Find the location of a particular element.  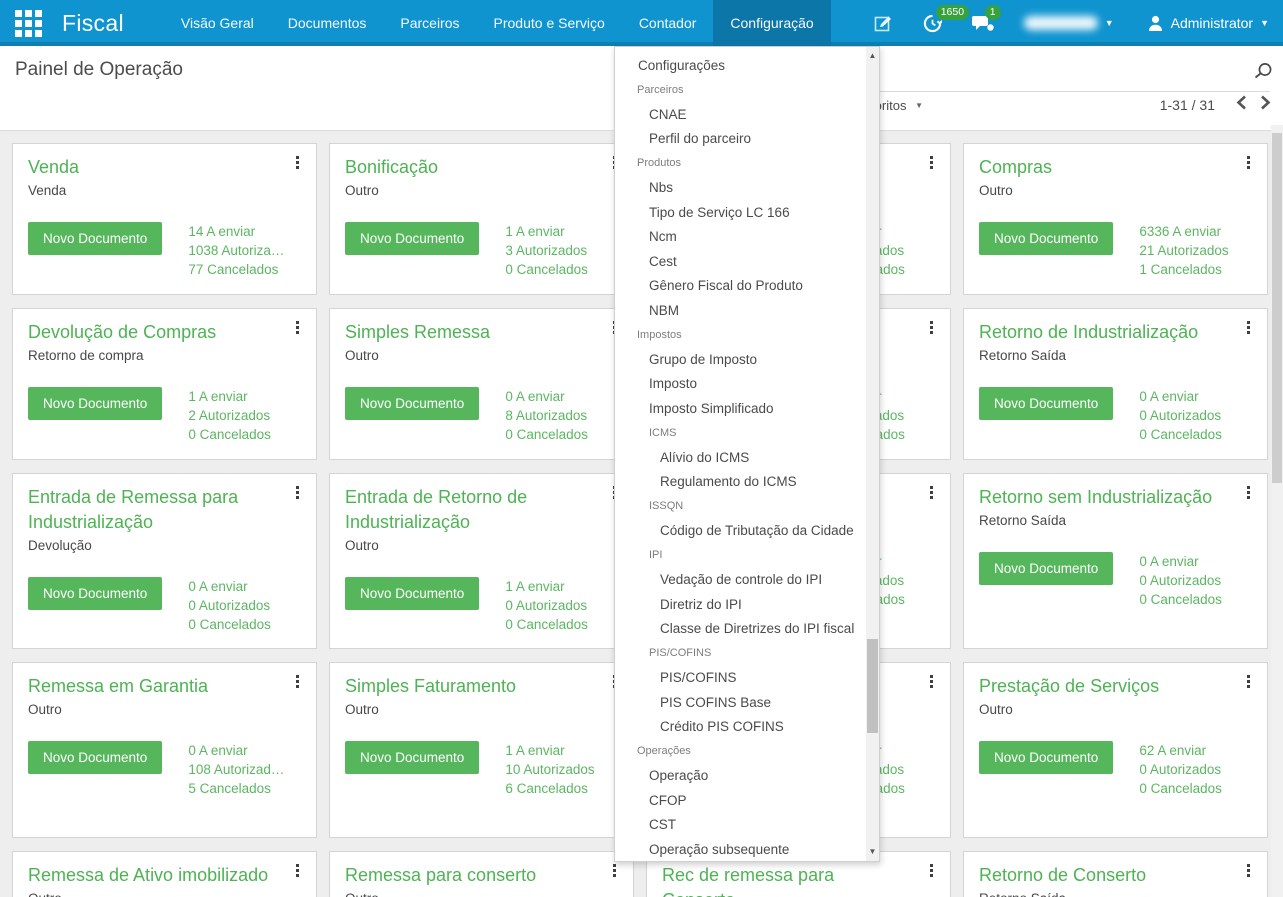

menu-item-tipo-de-servico-lc-166: Tipo de Serviço LC 166 is located at coordinates (741, 212).